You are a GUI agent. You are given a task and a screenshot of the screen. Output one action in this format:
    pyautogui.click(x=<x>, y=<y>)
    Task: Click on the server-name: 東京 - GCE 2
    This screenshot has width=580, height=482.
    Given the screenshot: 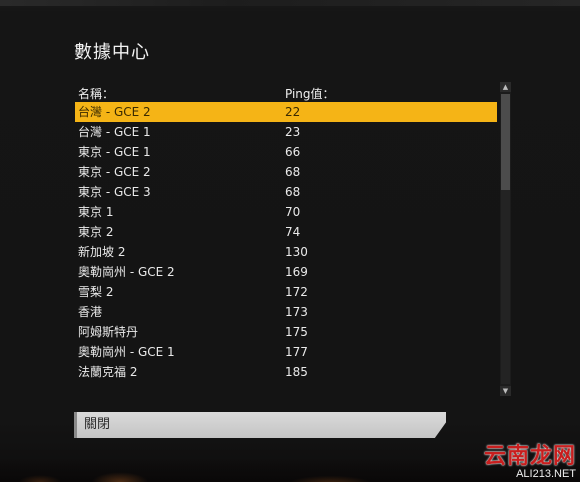 What is the action you would take?
    pyautogui.click(x=114, y=172)
    